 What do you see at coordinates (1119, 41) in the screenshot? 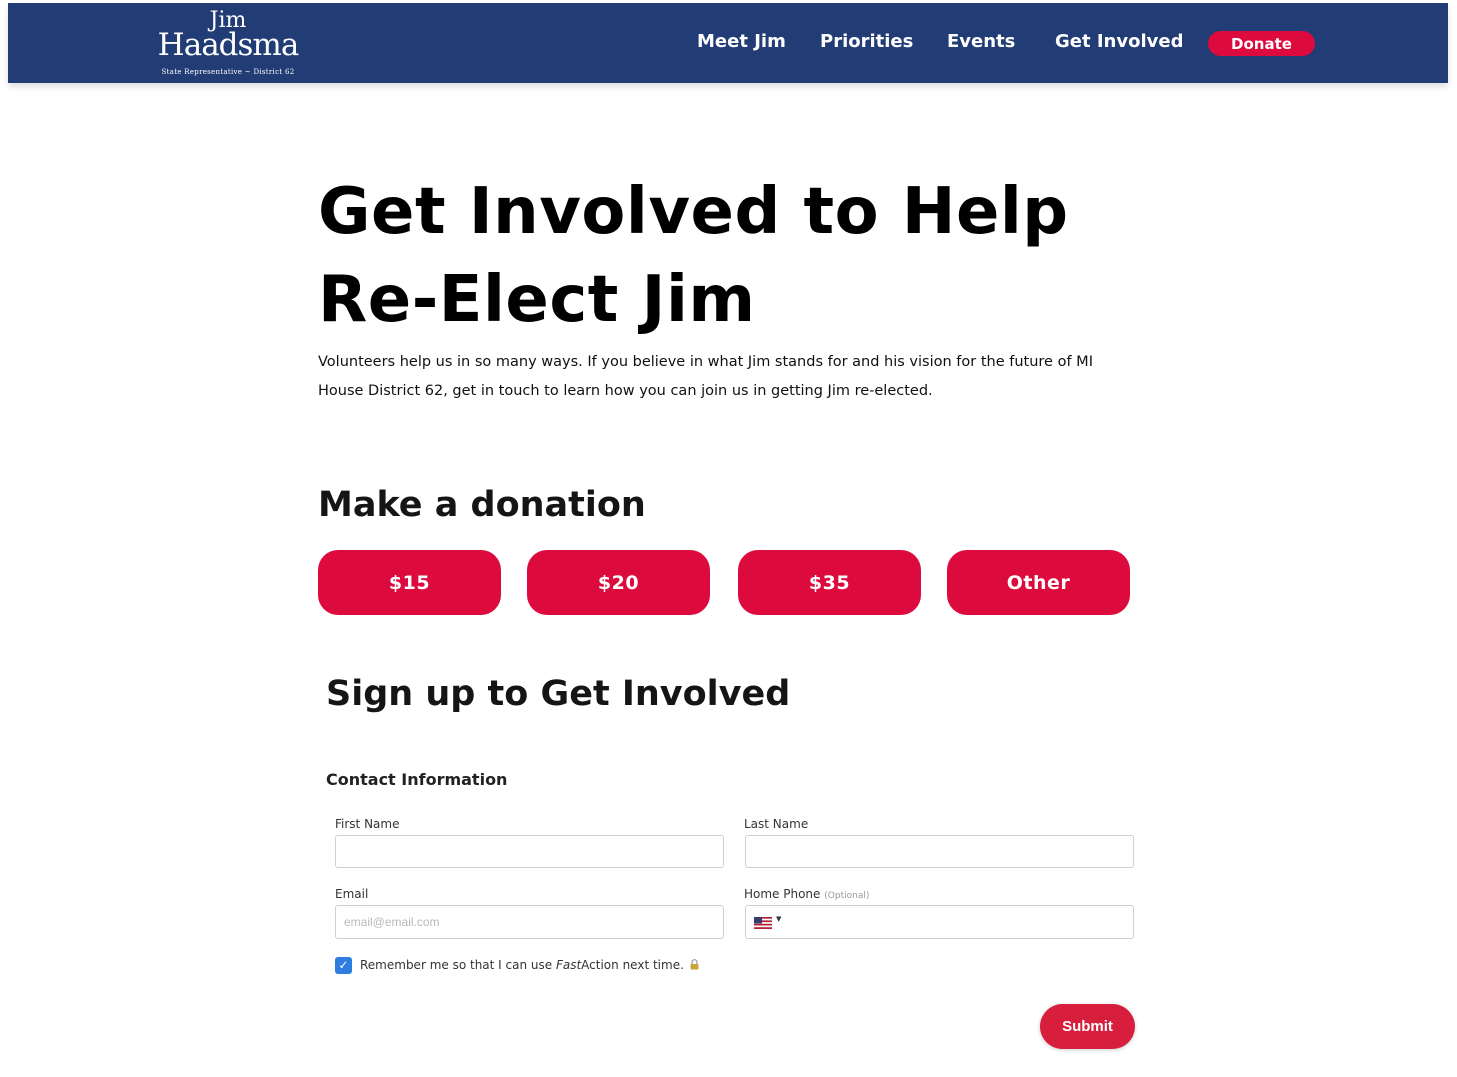
I see `nav-get-involved: Get Involved` at bounding box center [1119, 41].